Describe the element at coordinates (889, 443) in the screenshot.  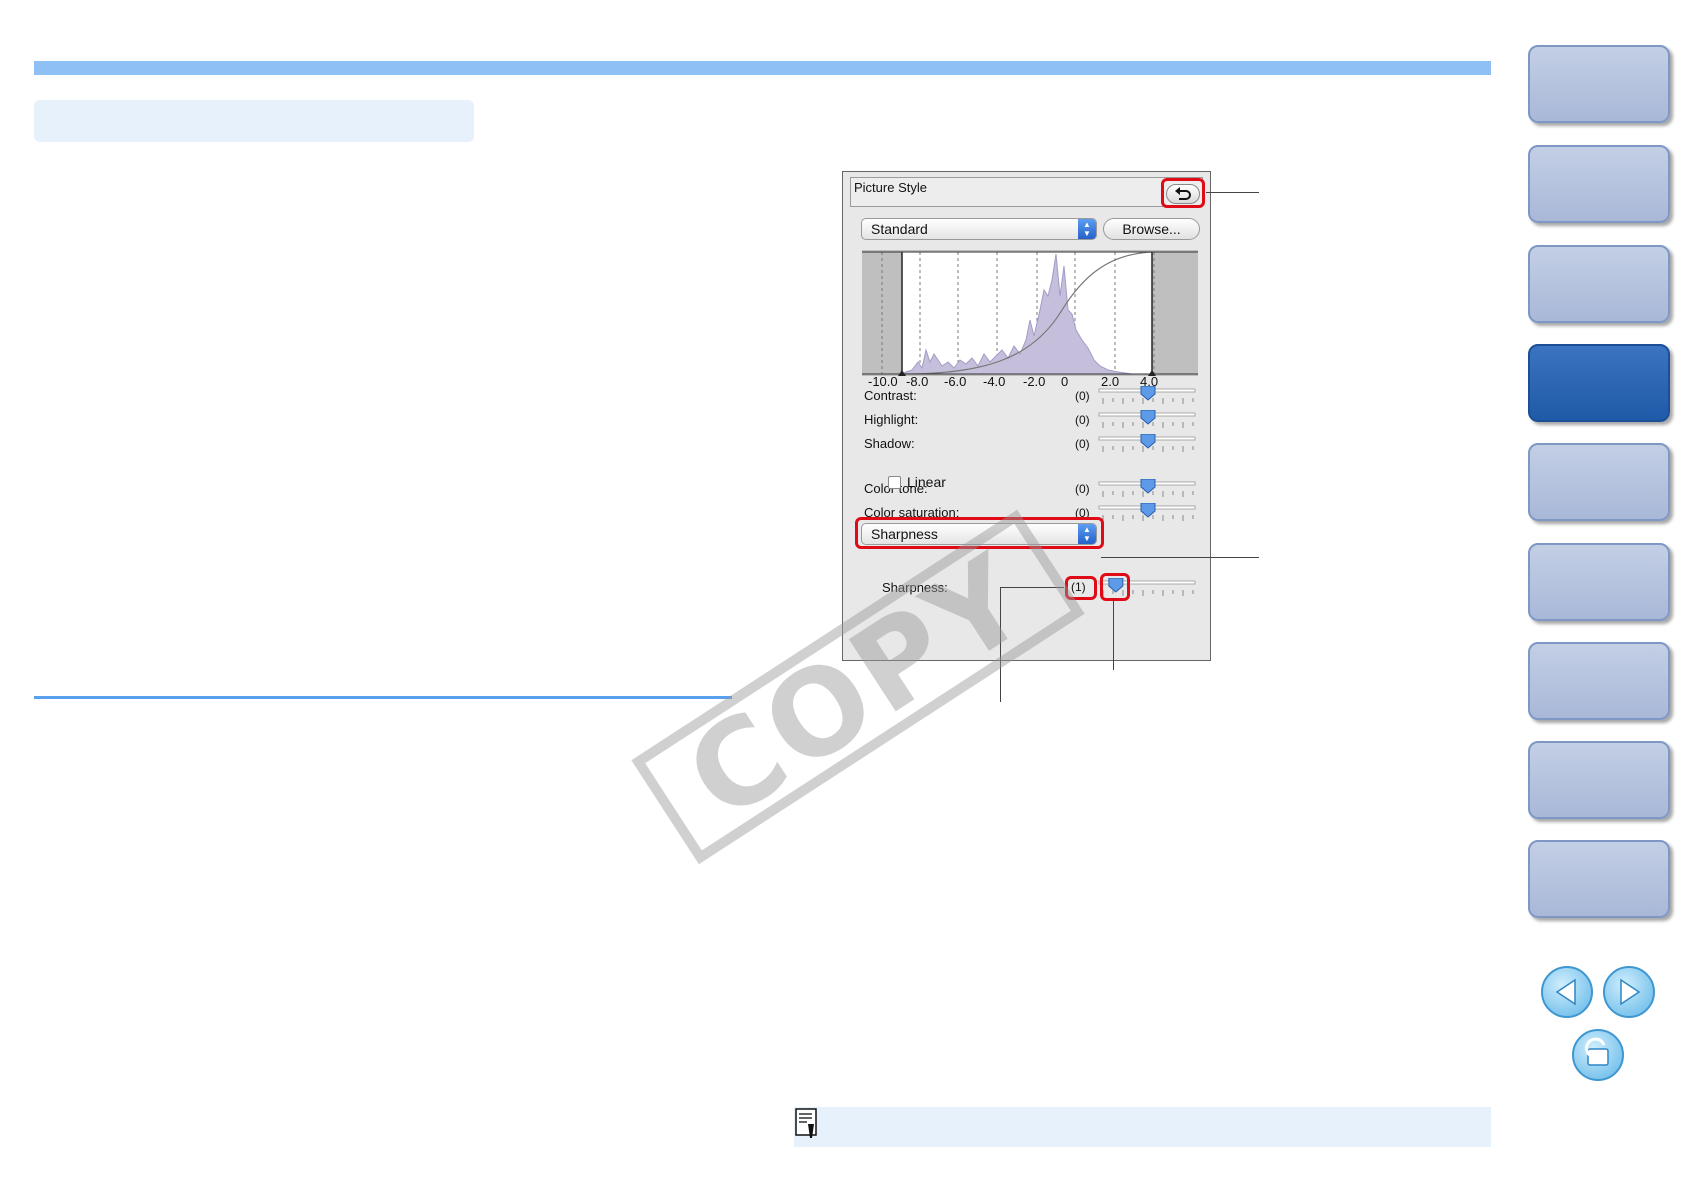
I see `slider-label: Shadow:` at that location.